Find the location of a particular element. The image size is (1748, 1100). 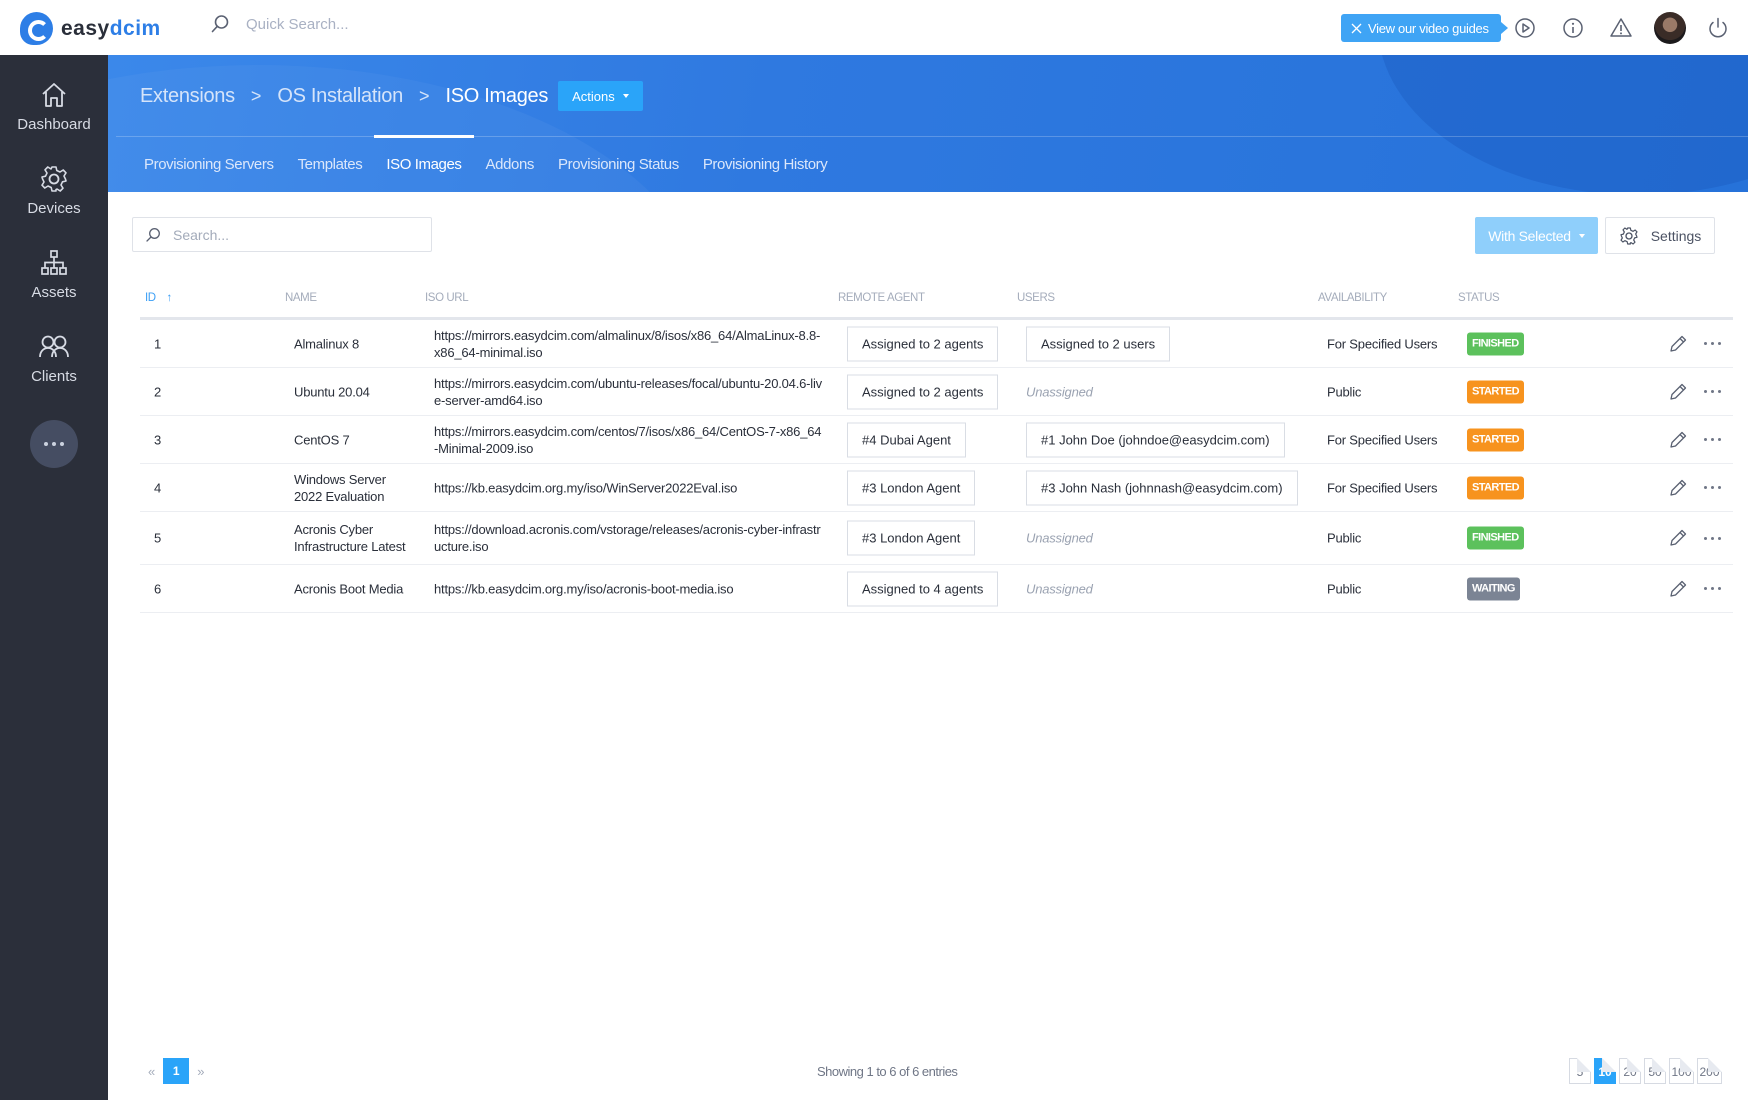

sidebar-item-devices: Devices is located at coordinates (54, 190).